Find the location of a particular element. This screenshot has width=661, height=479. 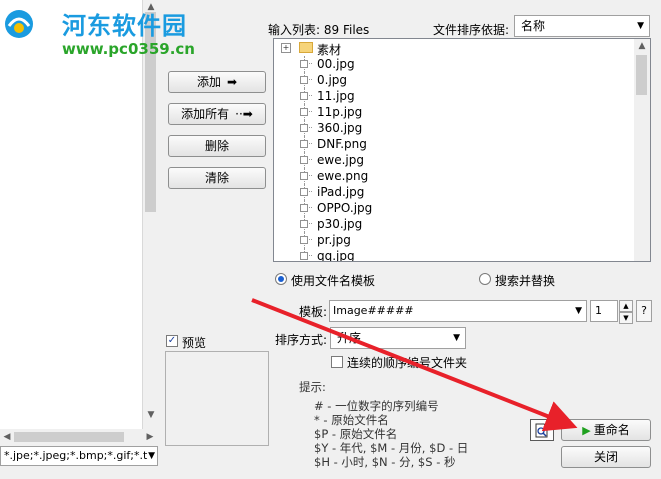

template-input: Image##### ▼ is located at coordinates (458, 311).